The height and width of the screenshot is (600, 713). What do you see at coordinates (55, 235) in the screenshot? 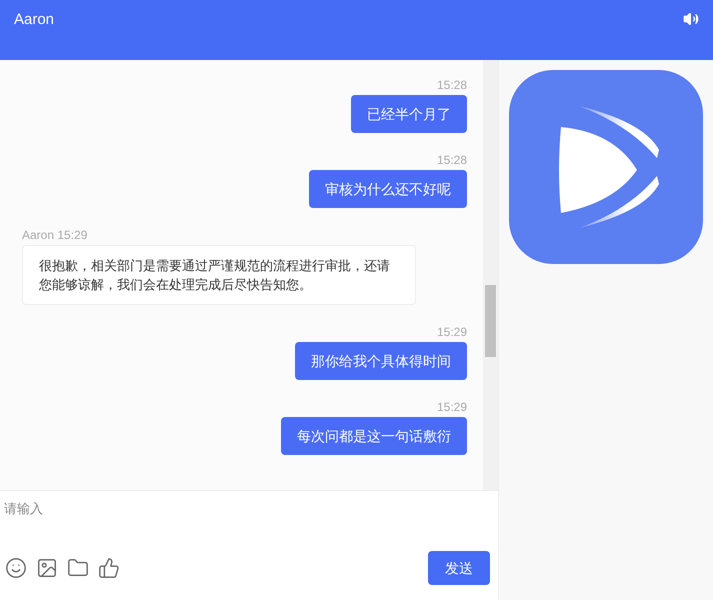
I see `message-sender-time: Aaron 15:29` at bounding box center [55, 235].